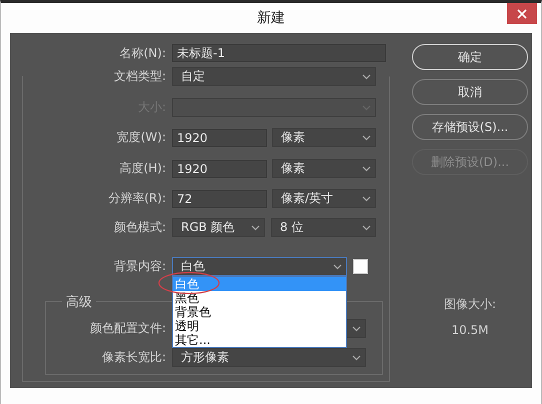  I want to click on field-label: 颜色模式:, so click(139, 227).